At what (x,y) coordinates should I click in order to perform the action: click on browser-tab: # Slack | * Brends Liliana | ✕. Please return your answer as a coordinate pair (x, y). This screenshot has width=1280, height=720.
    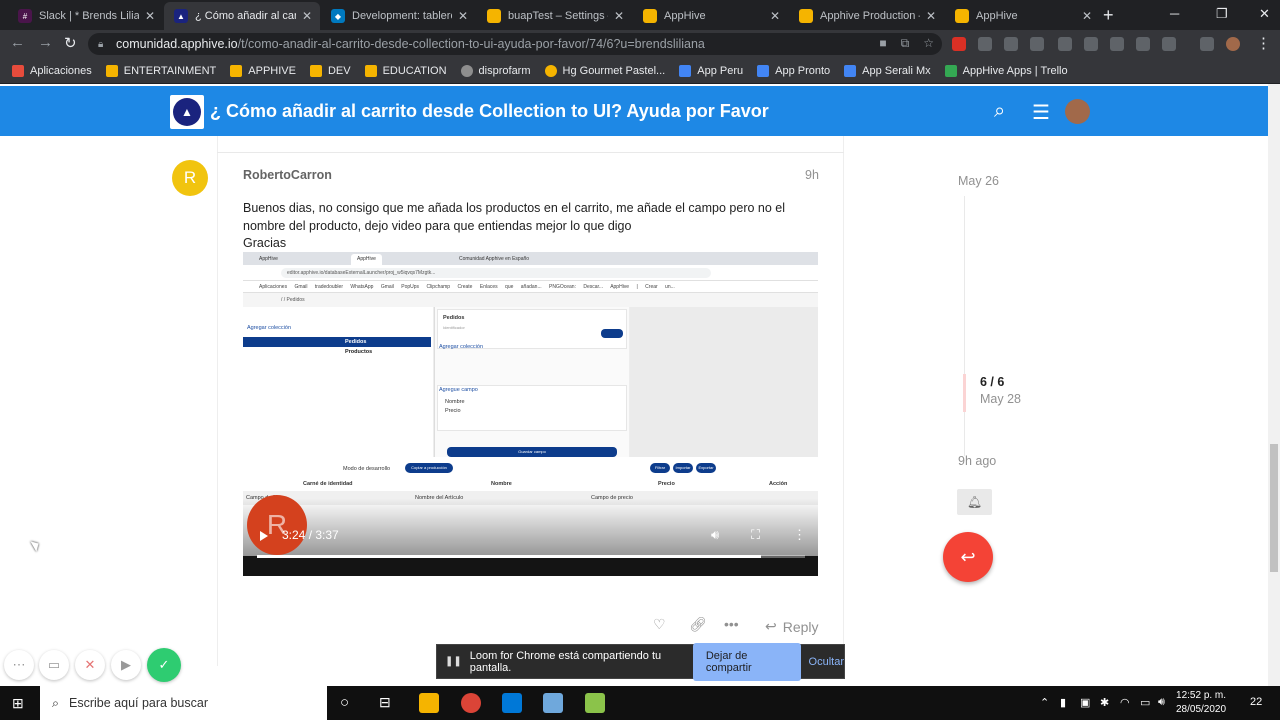
    Looking at the image, I should click on (85, 16).